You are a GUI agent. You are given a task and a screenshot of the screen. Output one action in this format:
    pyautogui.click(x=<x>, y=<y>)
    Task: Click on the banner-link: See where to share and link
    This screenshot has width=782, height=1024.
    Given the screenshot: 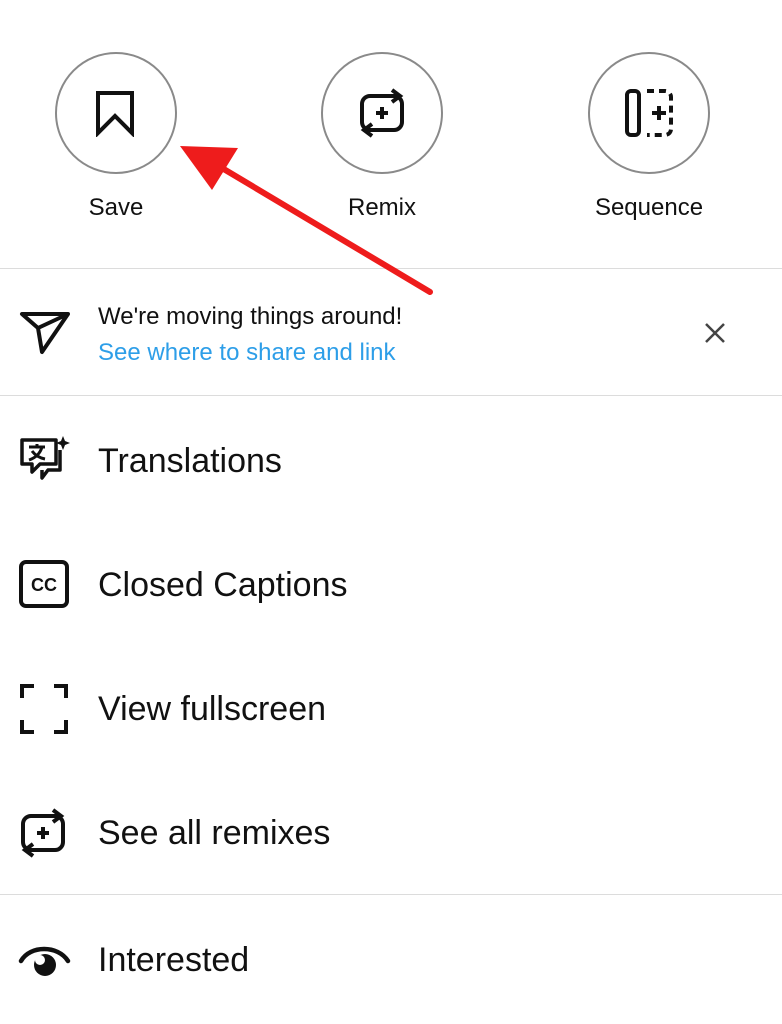 What is the action you would take?
    pyautogui.click(x=250, y=353)
    